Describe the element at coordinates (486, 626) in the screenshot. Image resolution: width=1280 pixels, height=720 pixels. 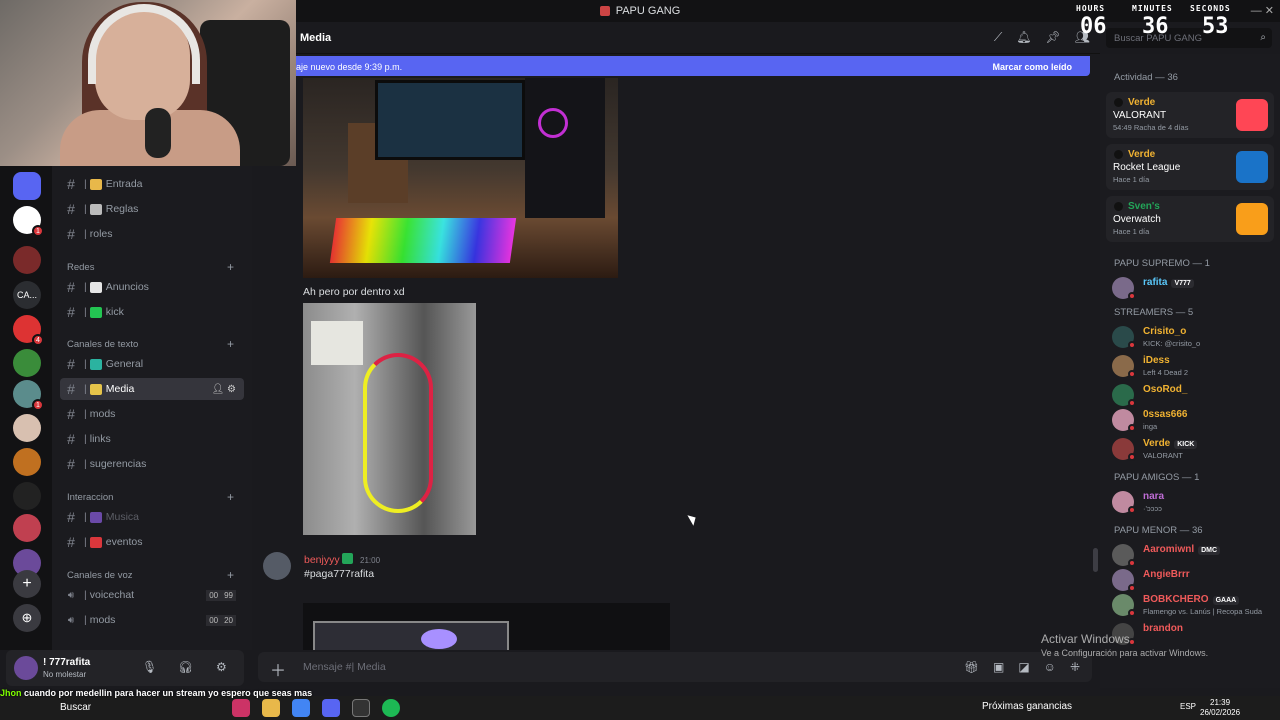
I see `attachment-image-monitor` at that location.